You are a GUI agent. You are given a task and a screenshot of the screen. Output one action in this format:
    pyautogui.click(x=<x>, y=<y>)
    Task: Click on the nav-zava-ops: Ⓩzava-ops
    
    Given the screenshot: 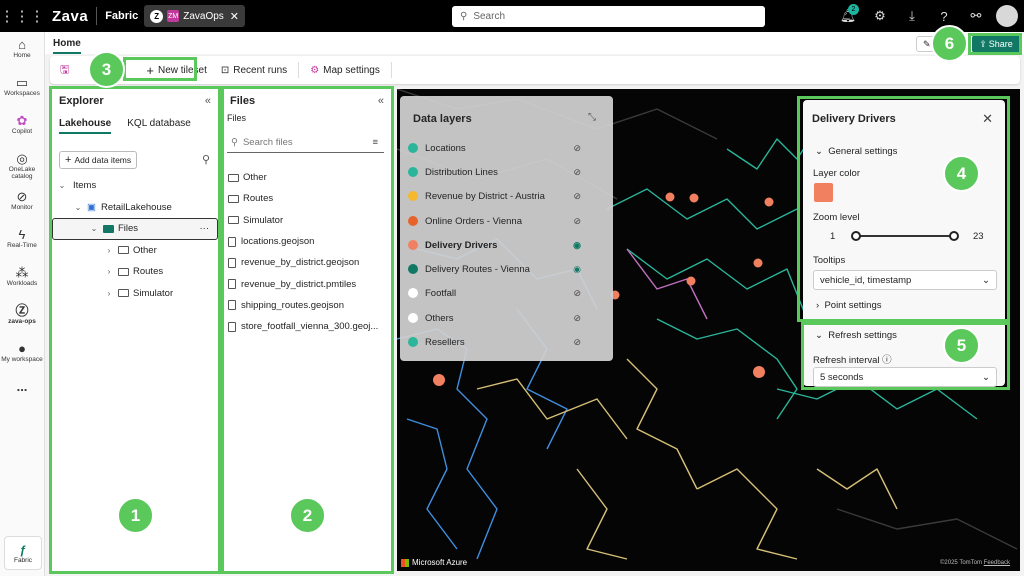 What is the action you would take?
    pyautogui.click(x=22, y=317)
    